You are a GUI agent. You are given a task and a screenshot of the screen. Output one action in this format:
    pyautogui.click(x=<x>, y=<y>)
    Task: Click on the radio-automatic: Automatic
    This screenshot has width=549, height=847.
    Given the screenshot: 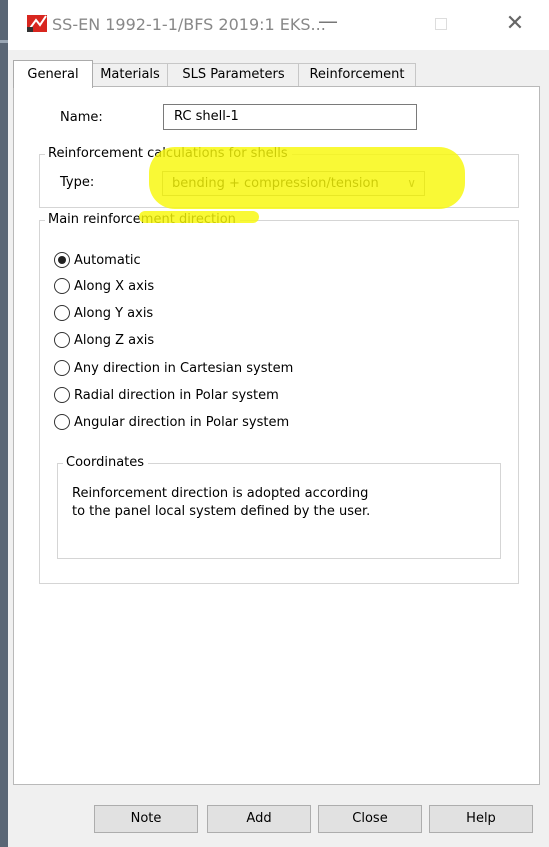 What is the action you would take?
    pyautogui.click(x=97, y=260)
    